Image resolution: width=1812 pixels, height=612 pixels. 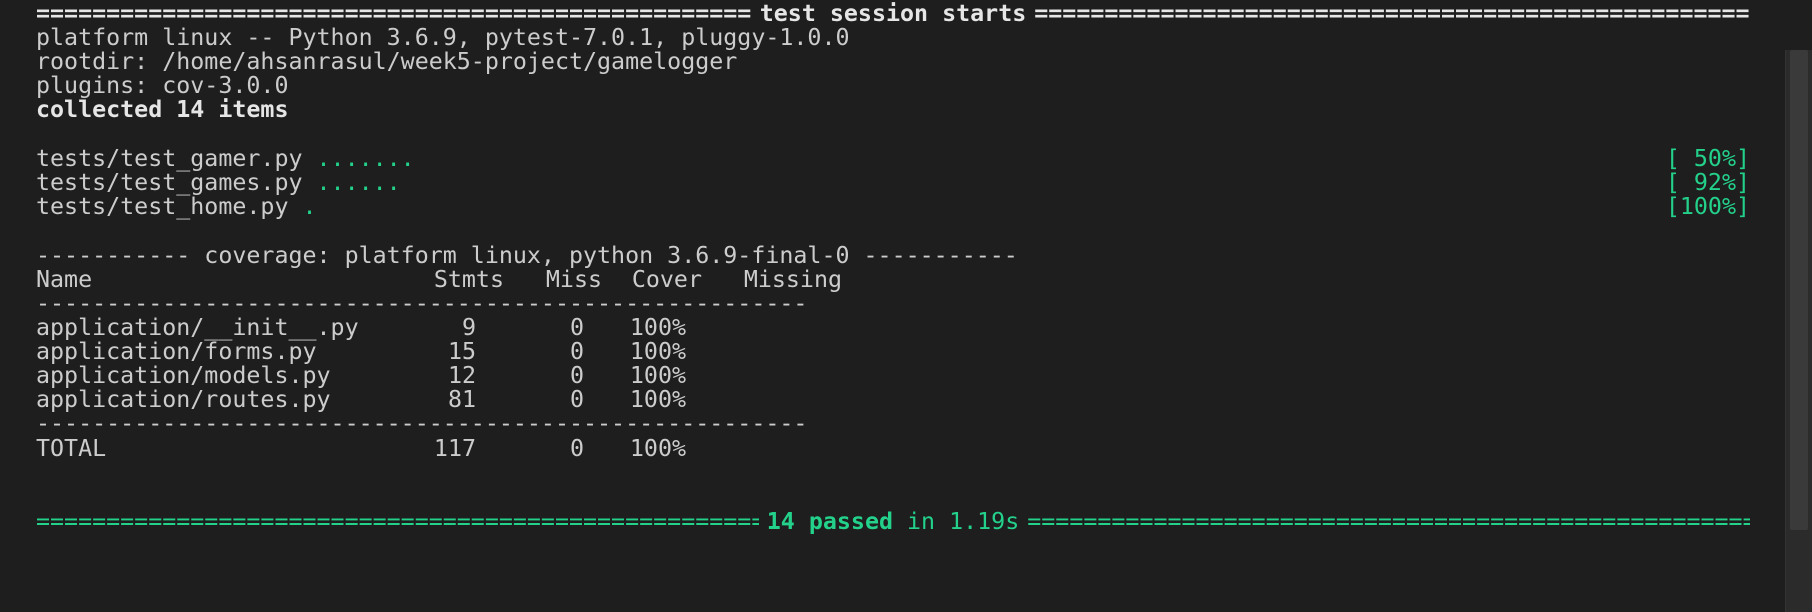 What do you see at coordinates (963, 521) in the screenshot?
I see `summary-time: in 1.19s` at bounding box center [963, 521].